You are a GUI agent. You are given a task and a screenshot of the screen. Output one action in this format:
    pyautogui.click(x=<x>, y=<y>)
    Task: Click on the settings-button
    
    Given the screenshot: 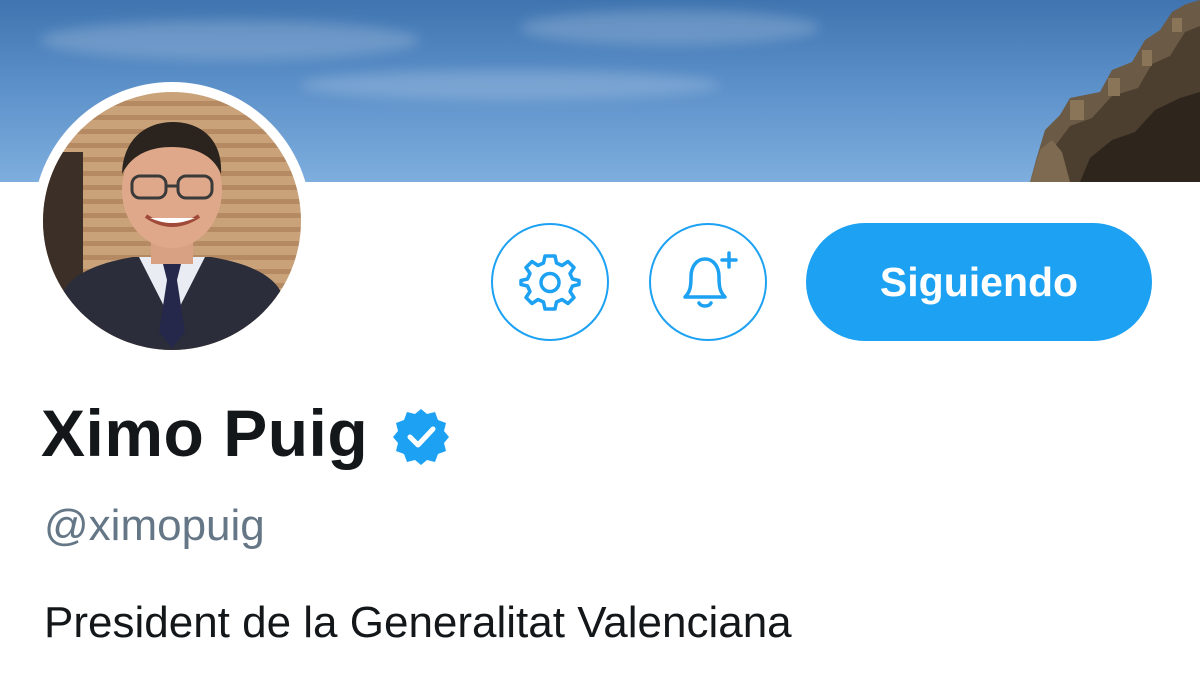 What is the action you would take?
    pyautogui.click(x=550, y=282)
    